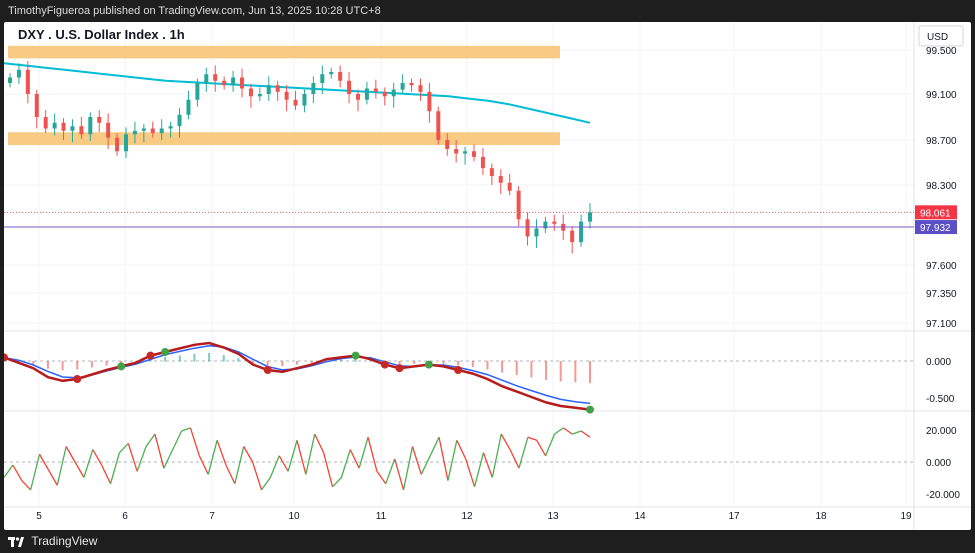 This screenshot has height=553, width=975. Describe the element at coordinates (941, 266) in the screenshot. I see `price-tick-label: 97.600` at that location.